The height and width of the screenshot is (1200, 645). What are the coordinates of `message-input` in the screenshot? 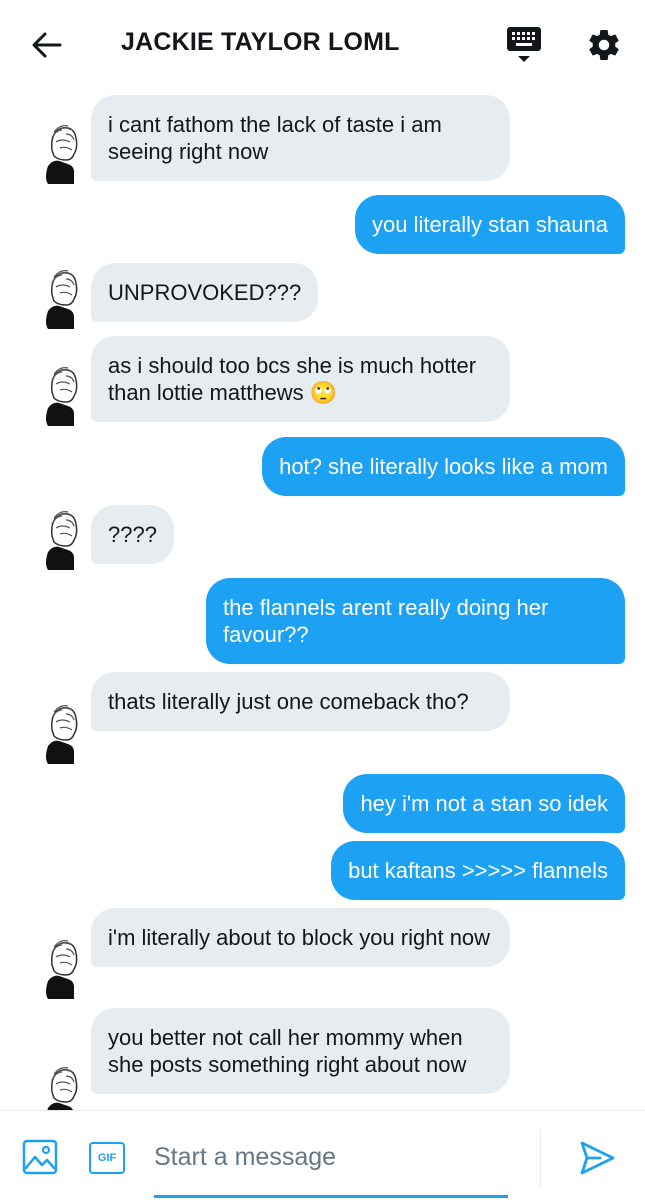 It's located at (340, 1157).